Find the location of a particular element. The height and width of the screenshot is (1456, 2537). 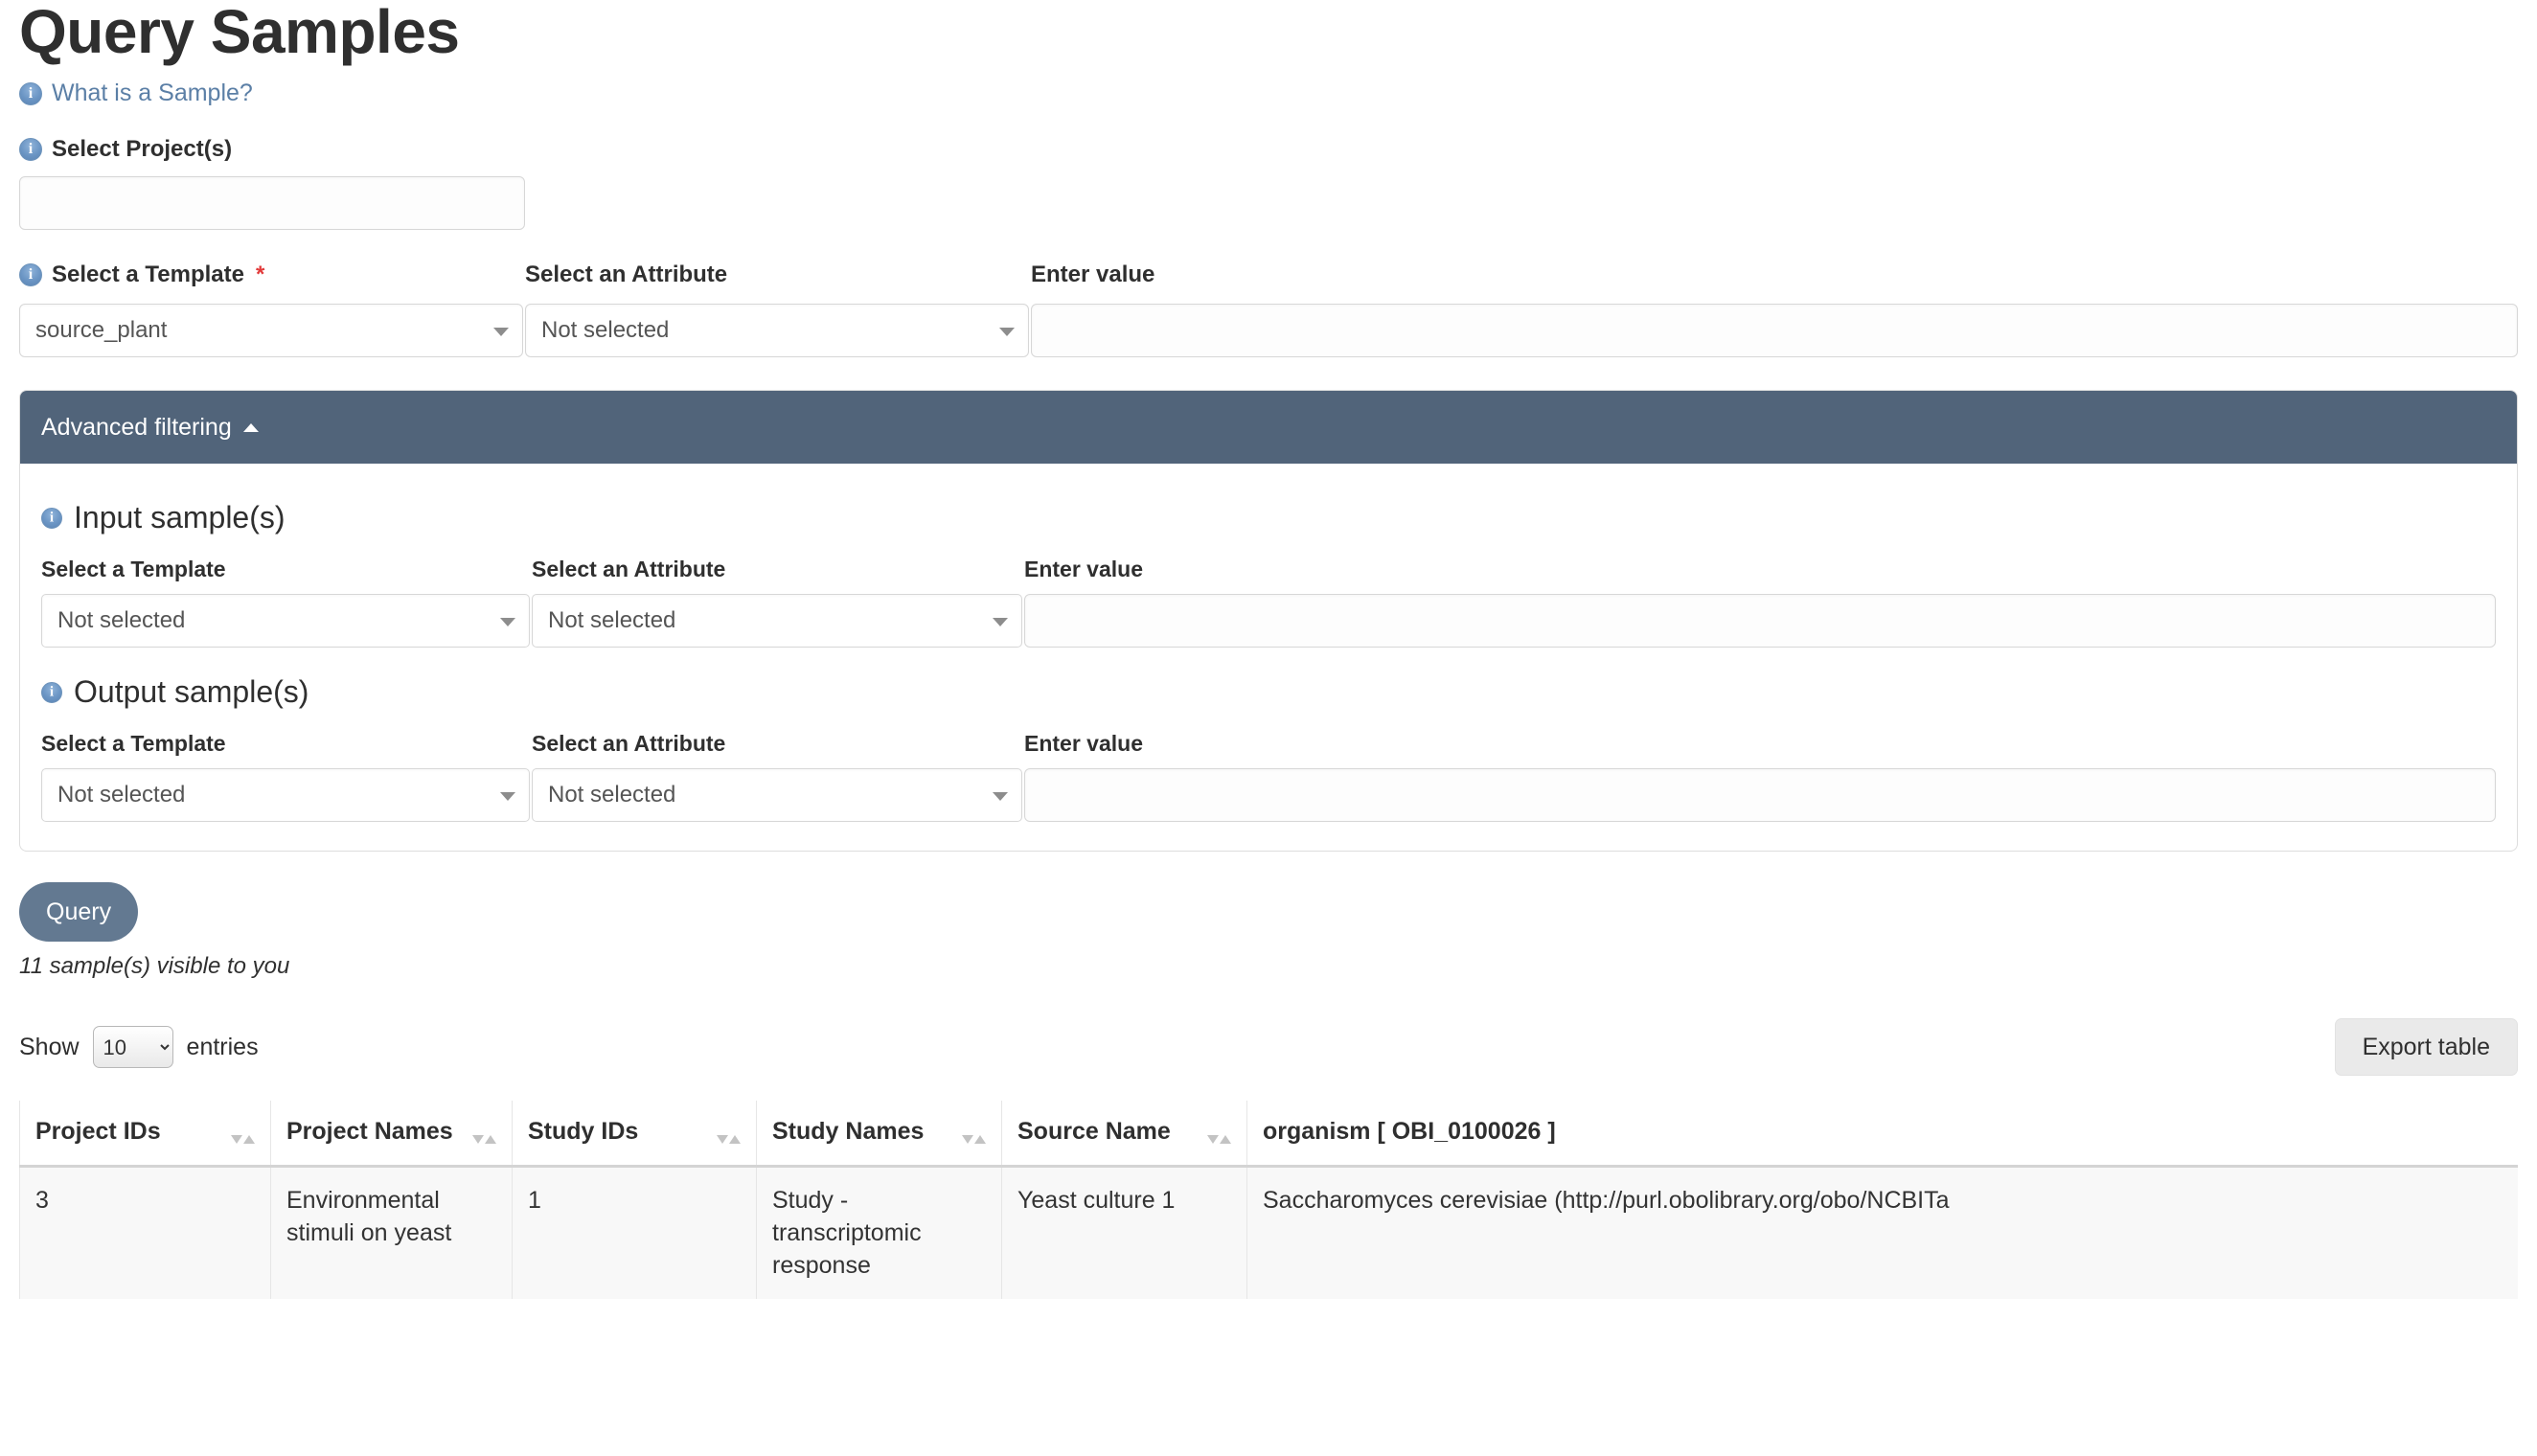

column-label: organism [ OBI_0100026 ] is located at coordinates (1410, 1132).